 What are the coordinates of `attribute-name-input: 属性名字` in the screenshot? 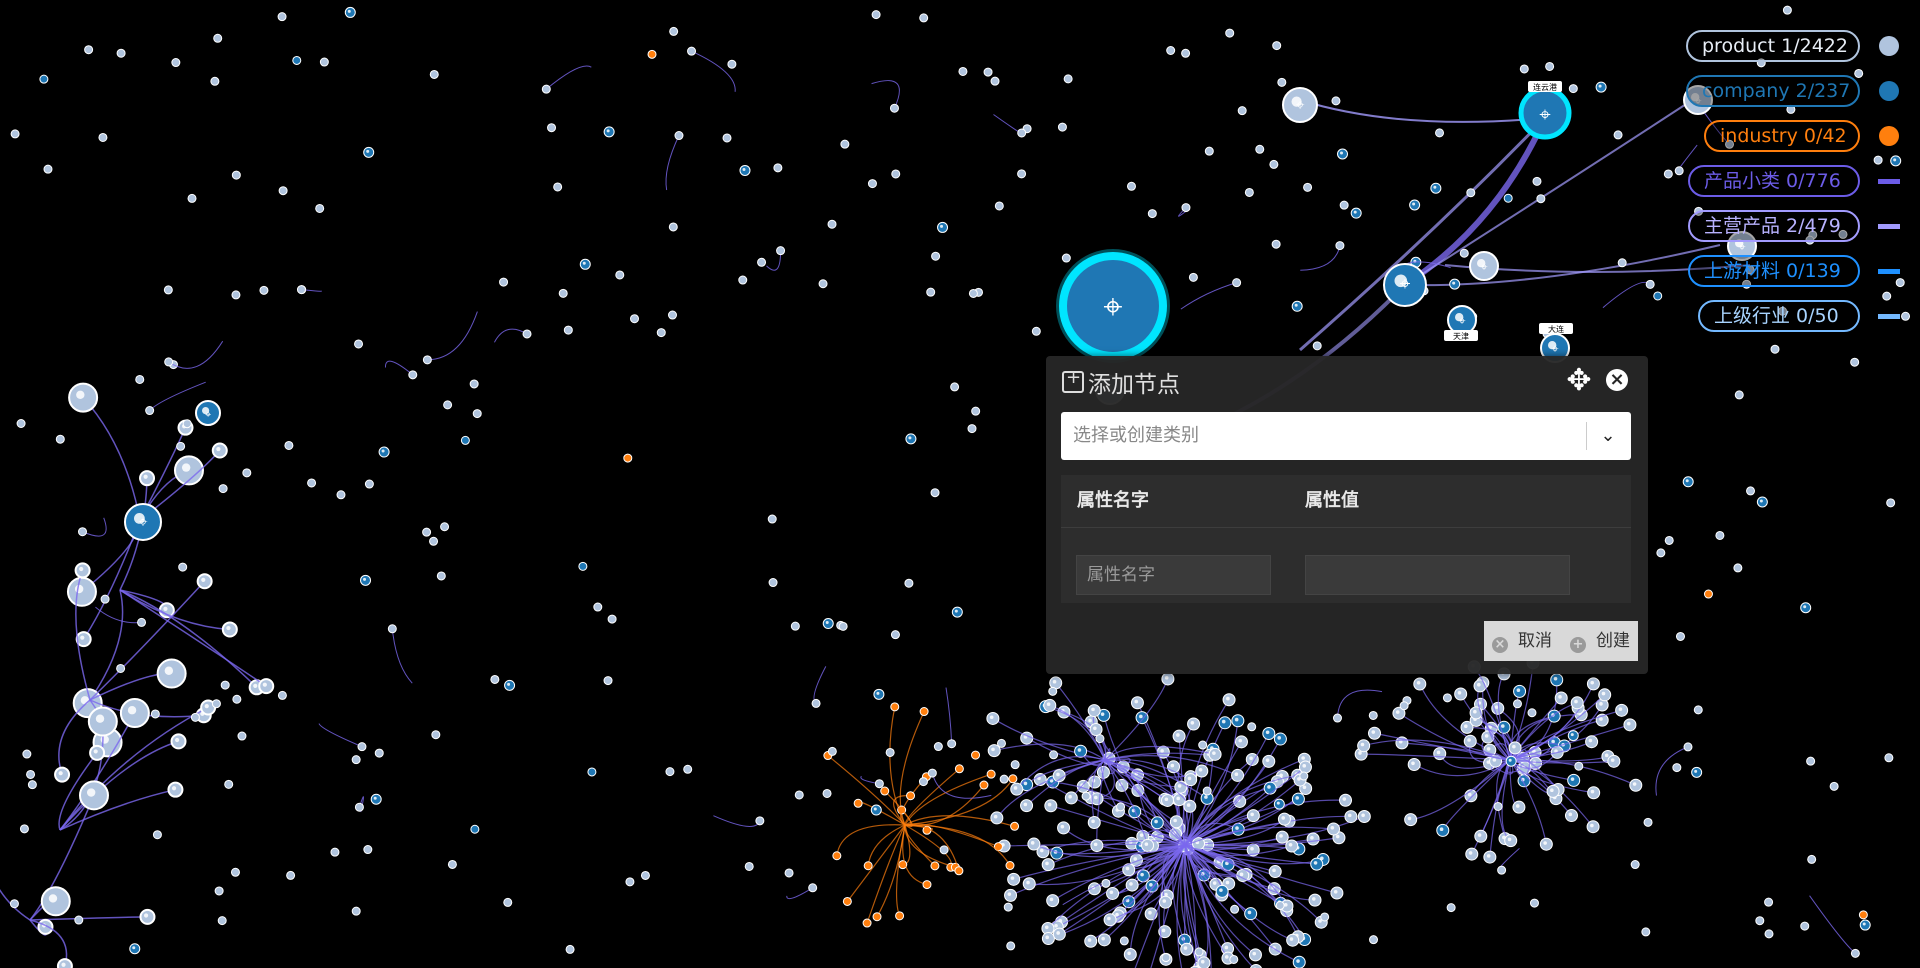 It's located at (1173, 575).